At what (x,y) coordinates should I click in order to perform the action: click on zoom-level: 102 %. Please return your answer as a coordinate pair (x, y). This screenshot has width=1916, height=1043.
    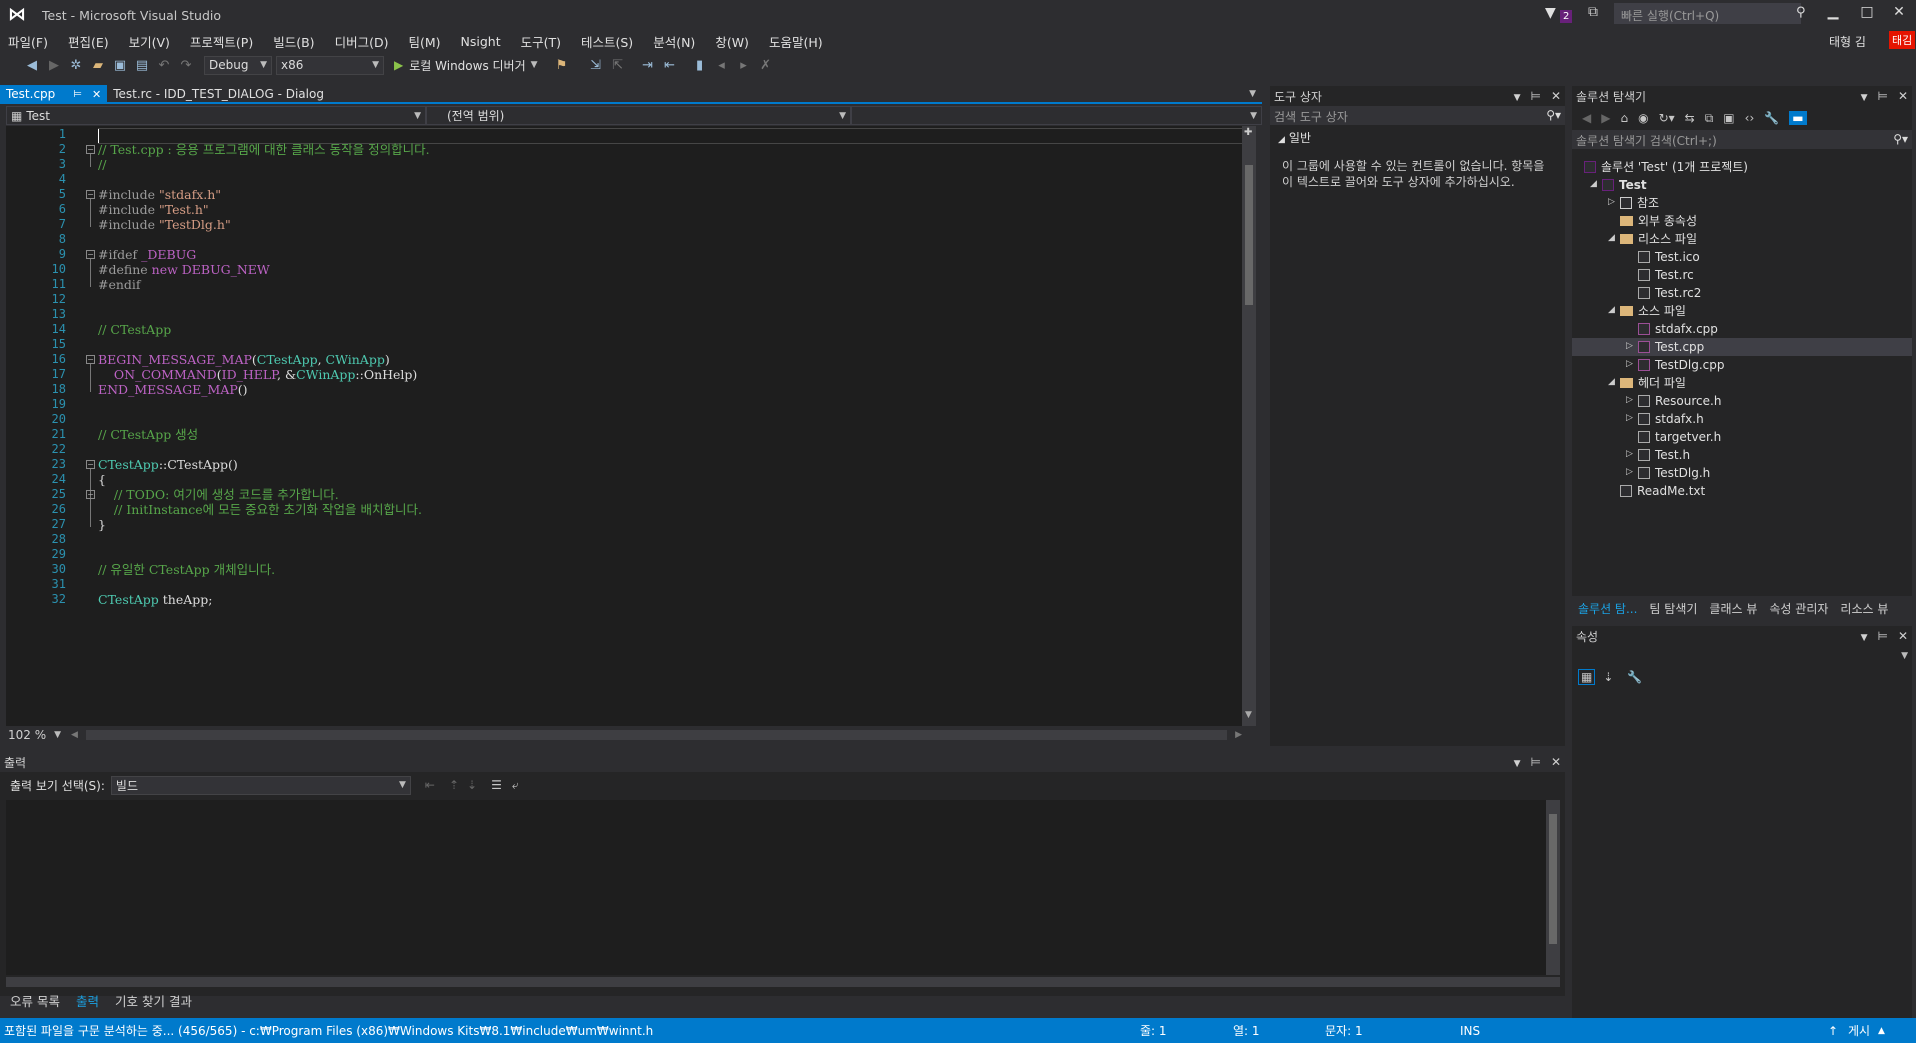
    Looking at the image, I should click on (27, 735).